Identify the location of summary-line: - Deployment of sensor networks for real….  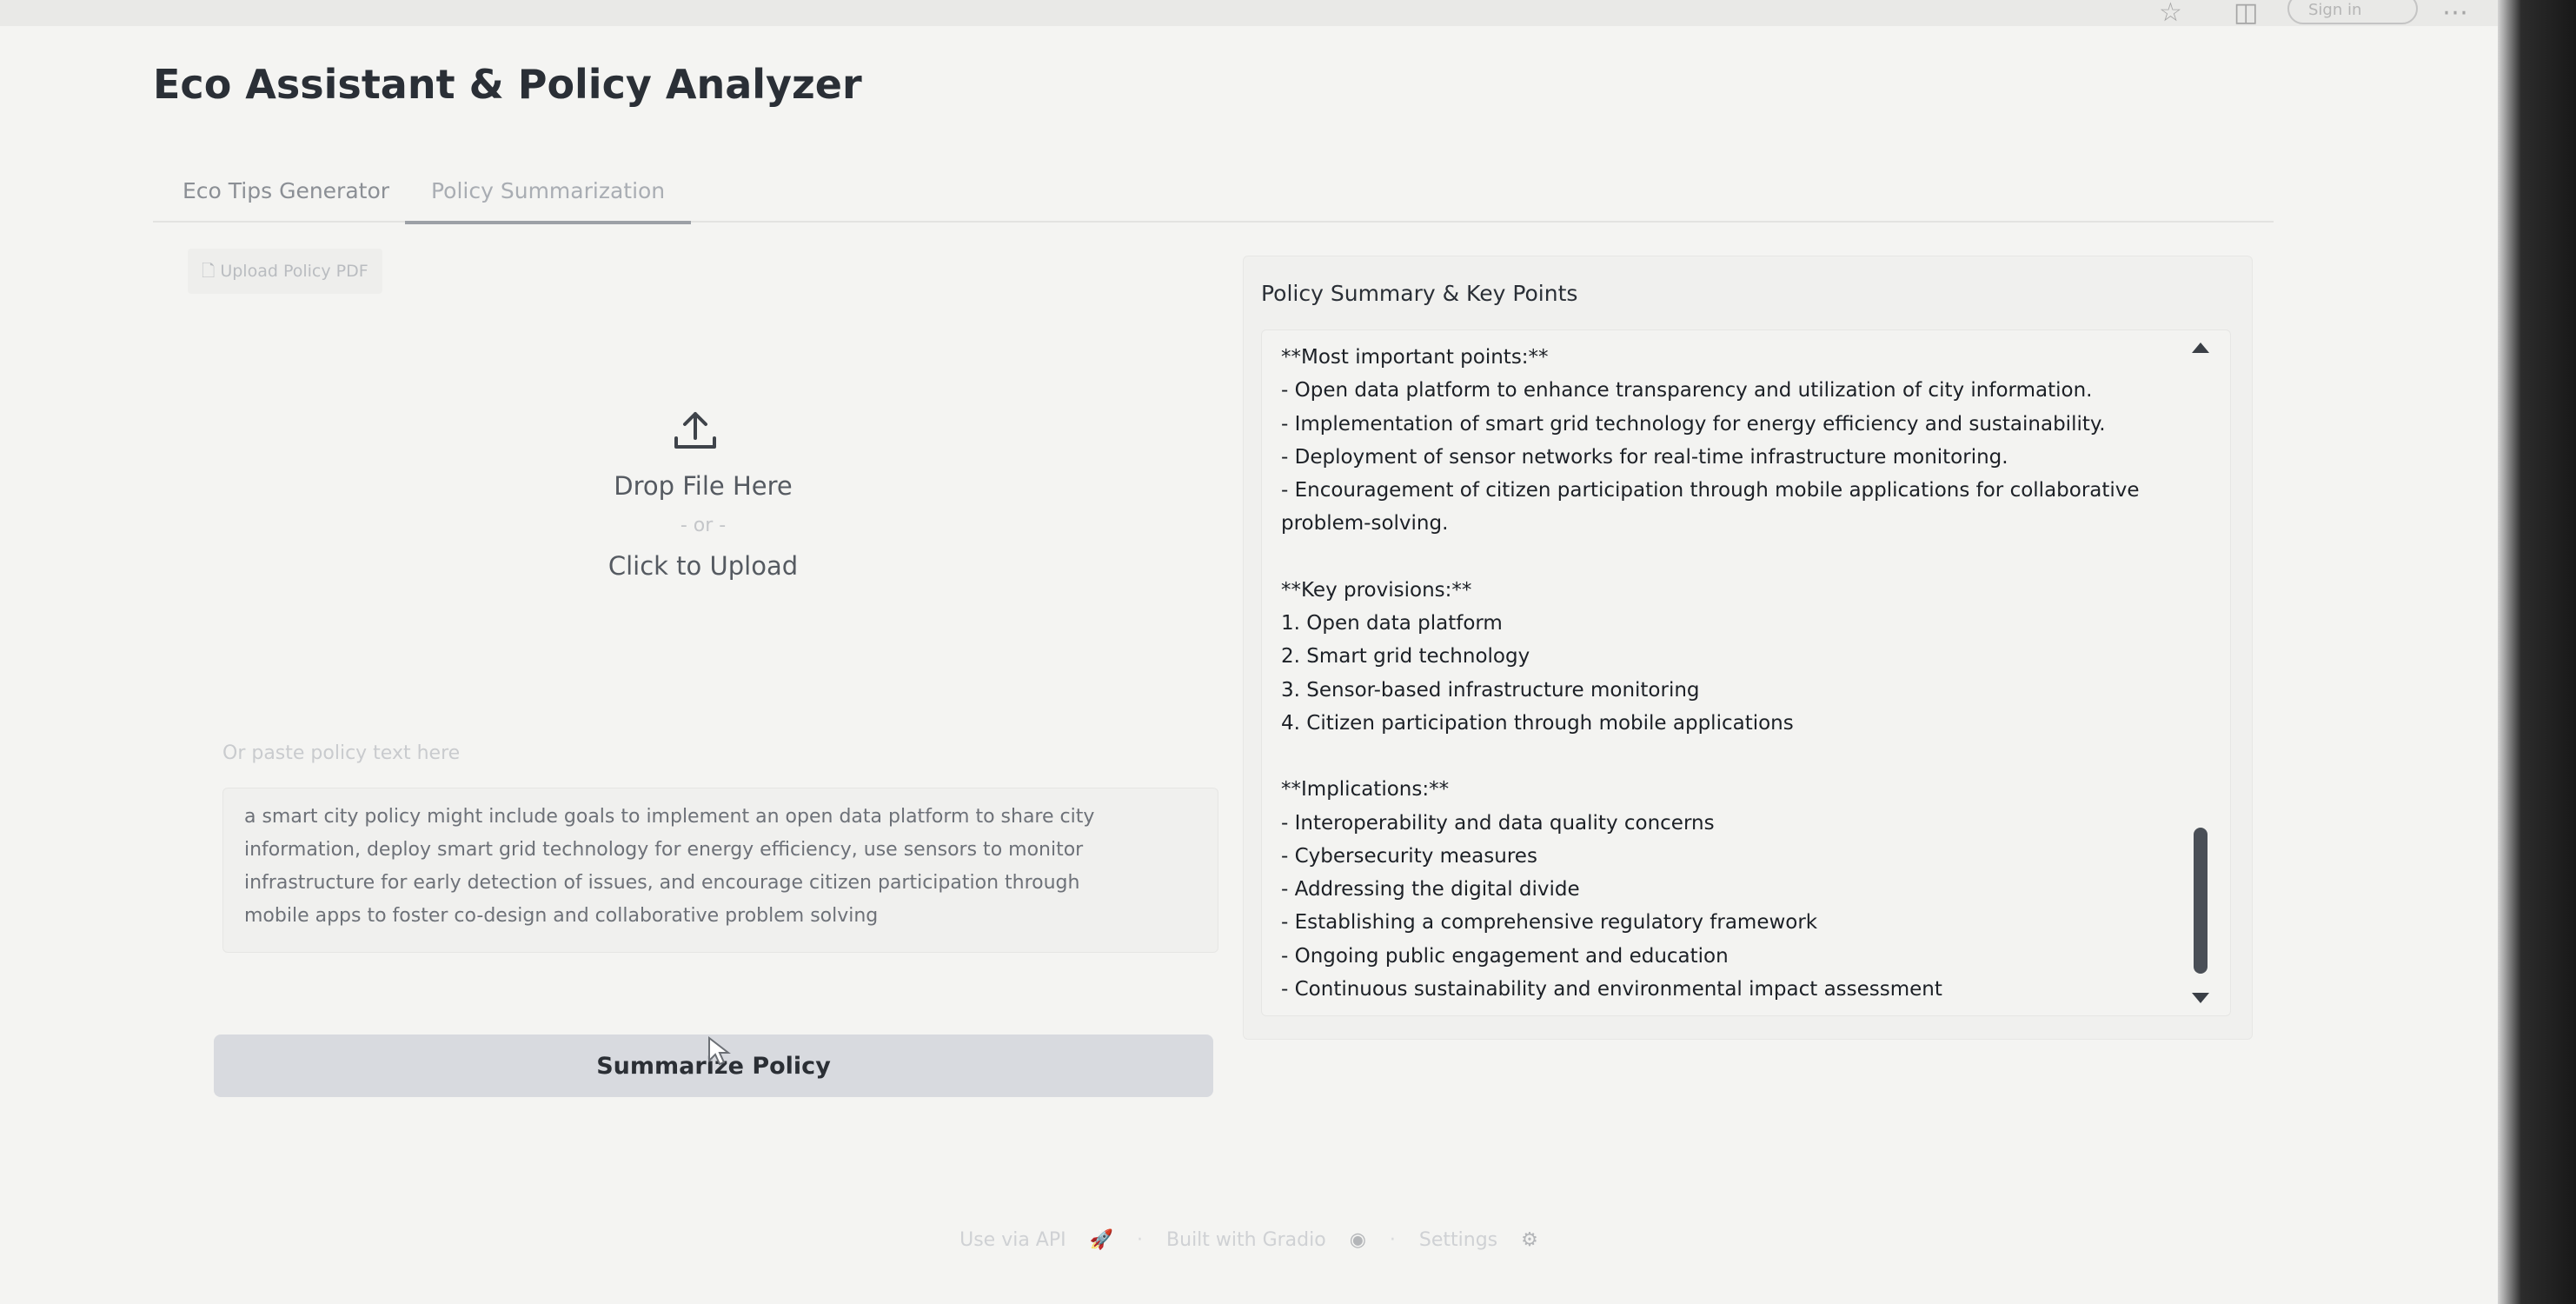
(1644, 457).